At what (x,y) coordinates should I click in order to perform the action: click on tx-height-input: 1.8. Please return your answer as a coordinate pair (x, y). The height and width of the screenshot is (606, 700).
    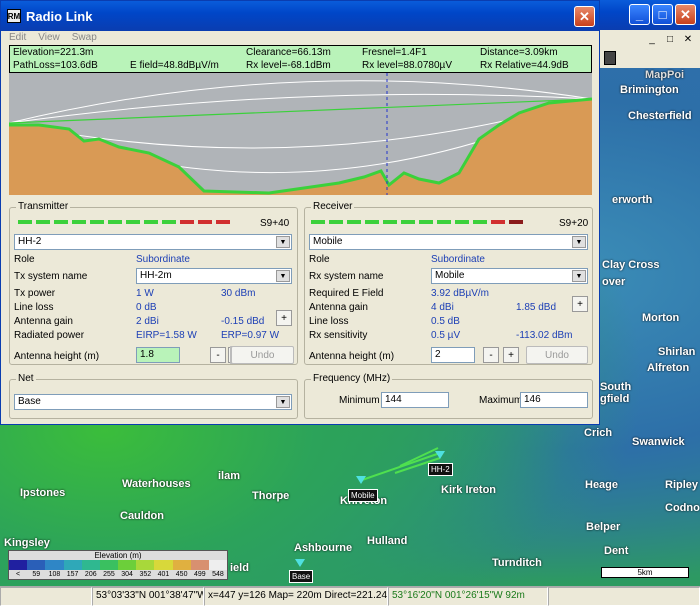
    Looking at the image, I should click on (158, 355).